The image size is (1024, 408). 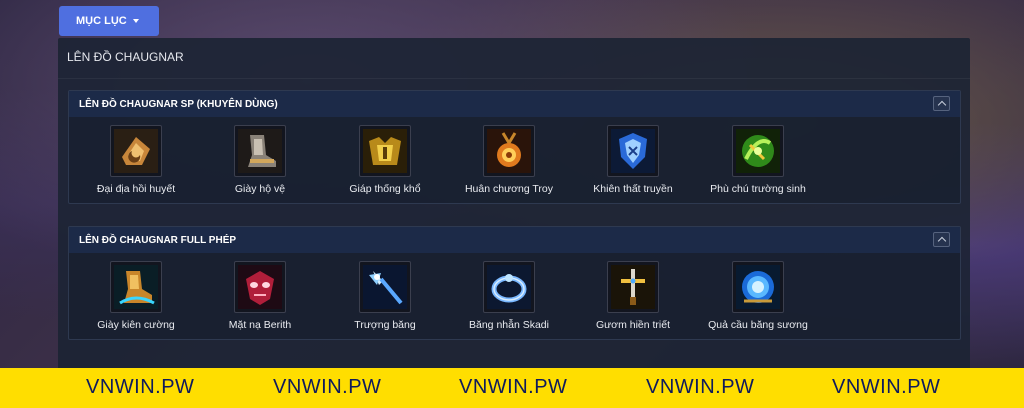 I want to click on item-troy-medal: Huân chương Troy, so click(x=509, y=160).